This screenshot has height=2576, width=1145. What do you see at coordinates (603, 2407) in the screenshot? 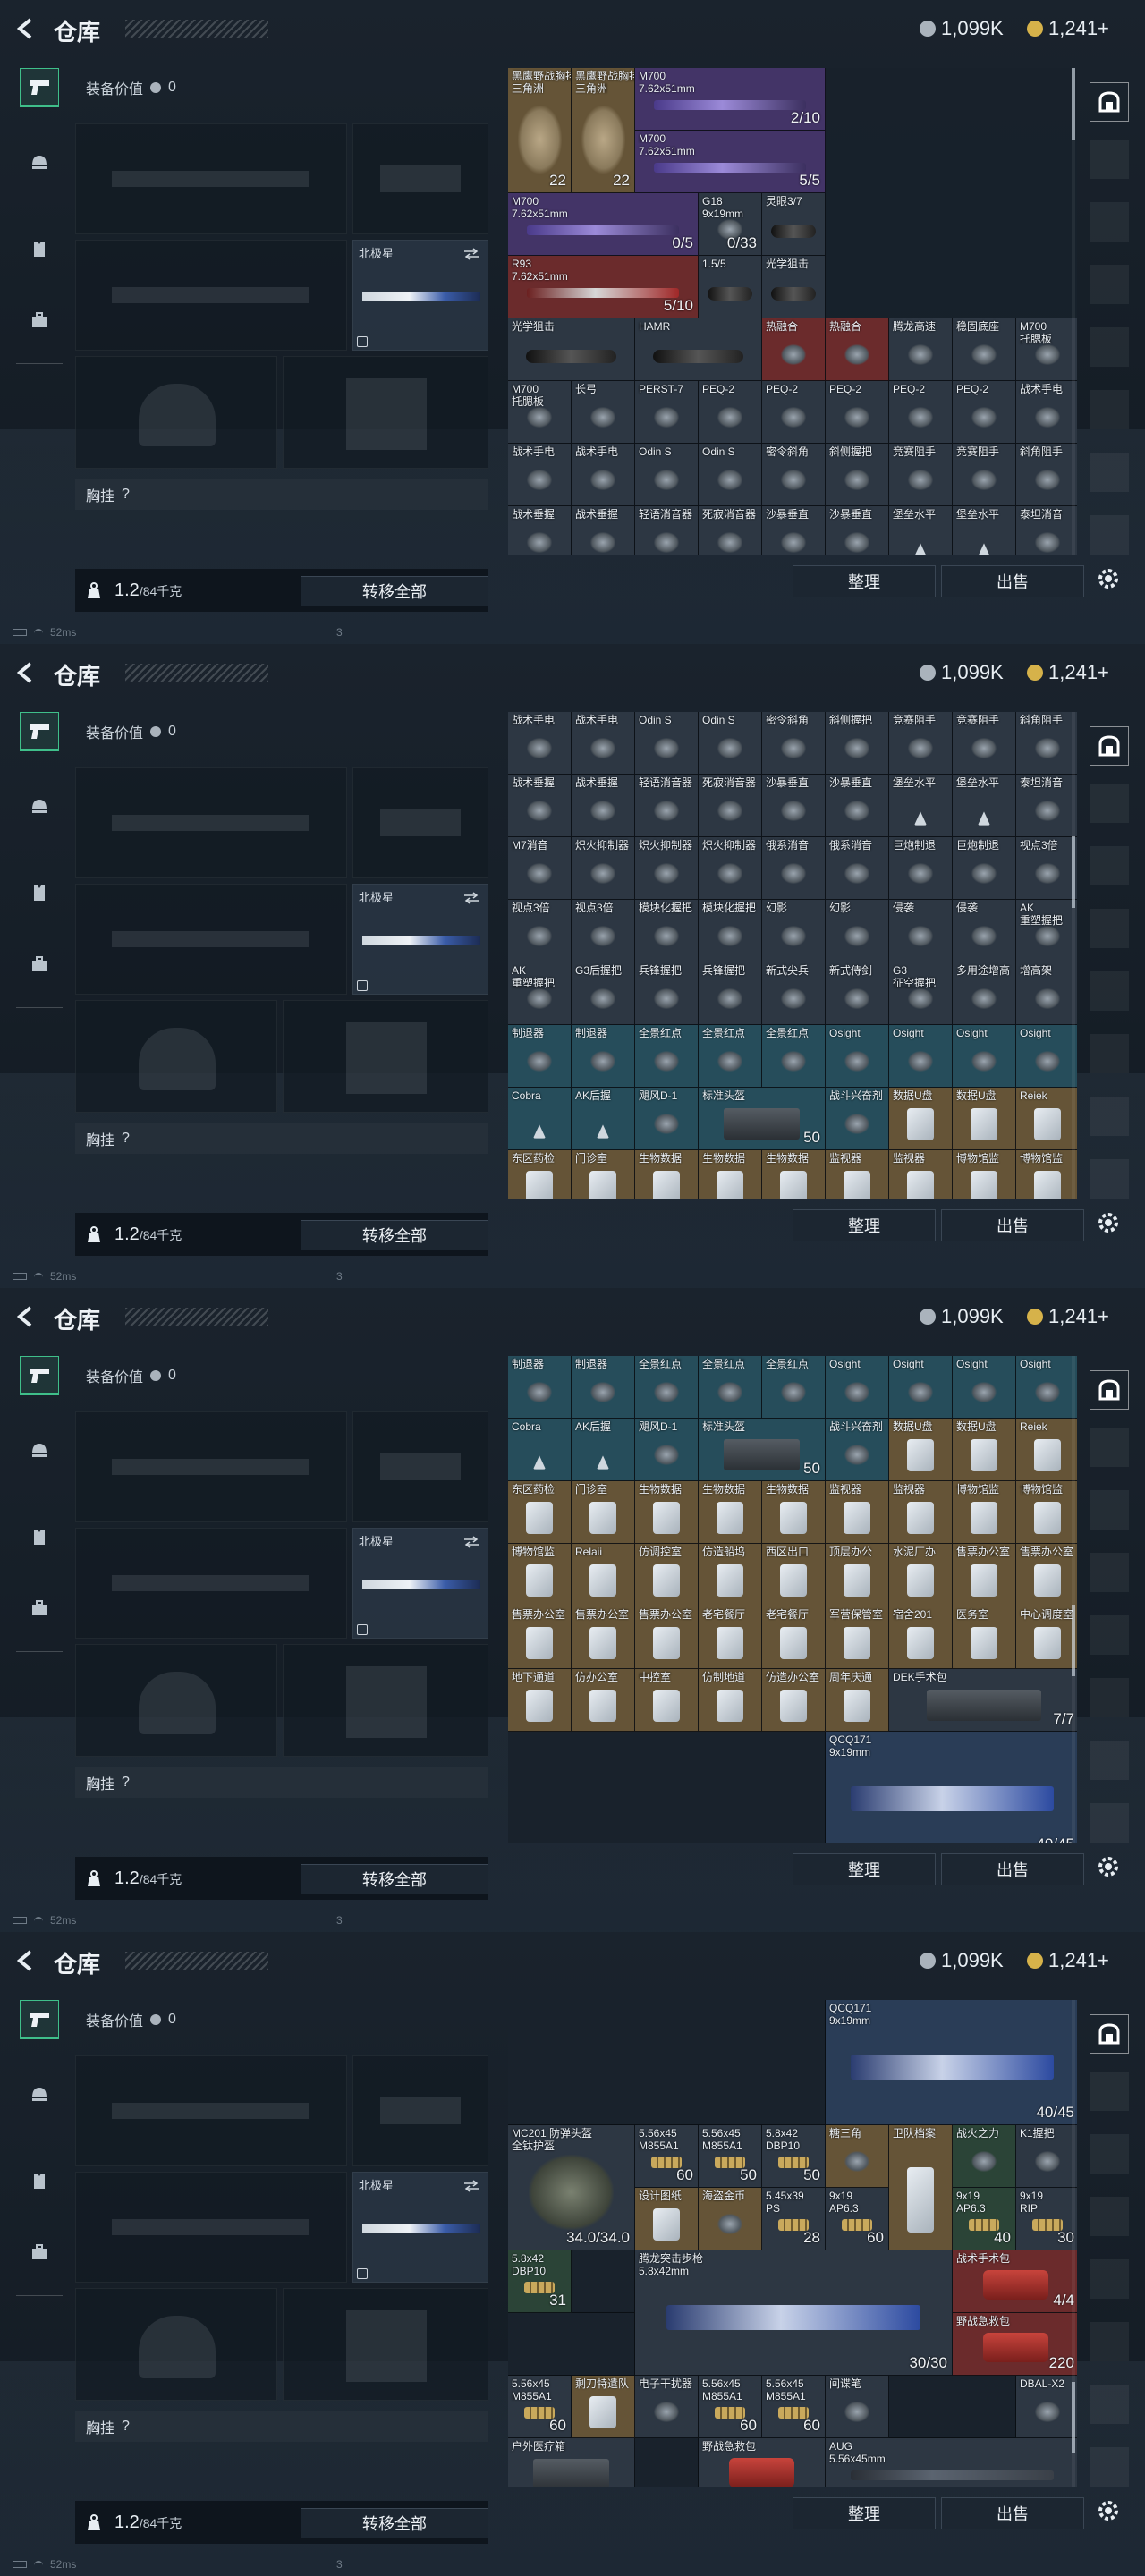
I see `item-cell: 剩刀特遣队` at bounding box center [603, 2407].